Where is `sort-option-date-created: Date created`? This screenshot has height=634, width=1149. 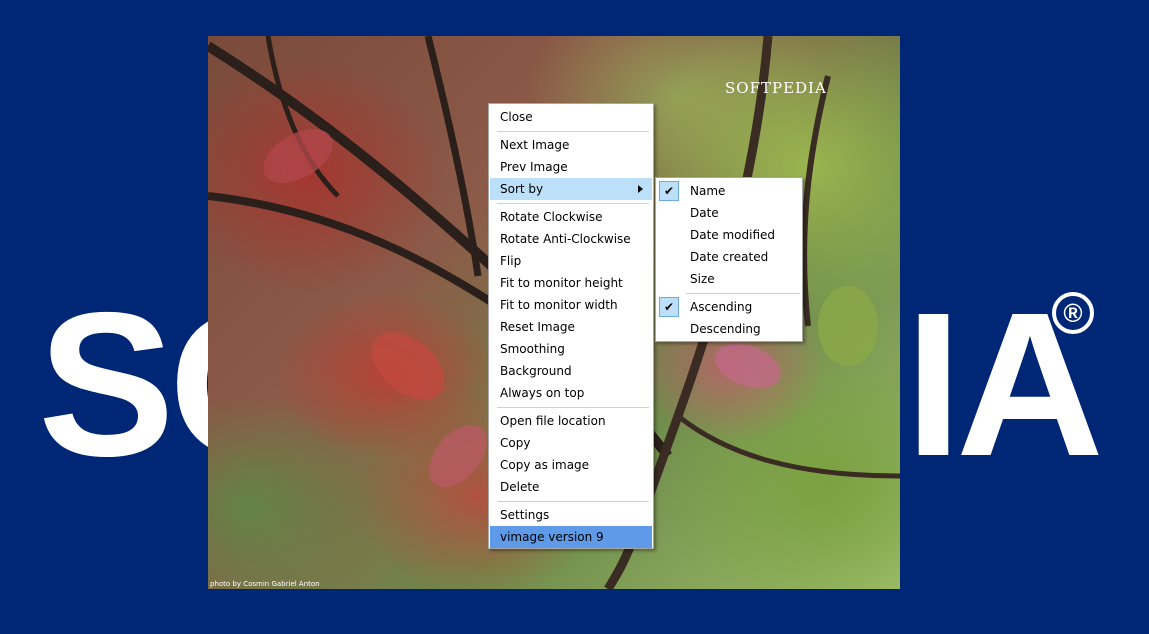 sort-option-date-created: Date created is located at coordinates (729, 257).